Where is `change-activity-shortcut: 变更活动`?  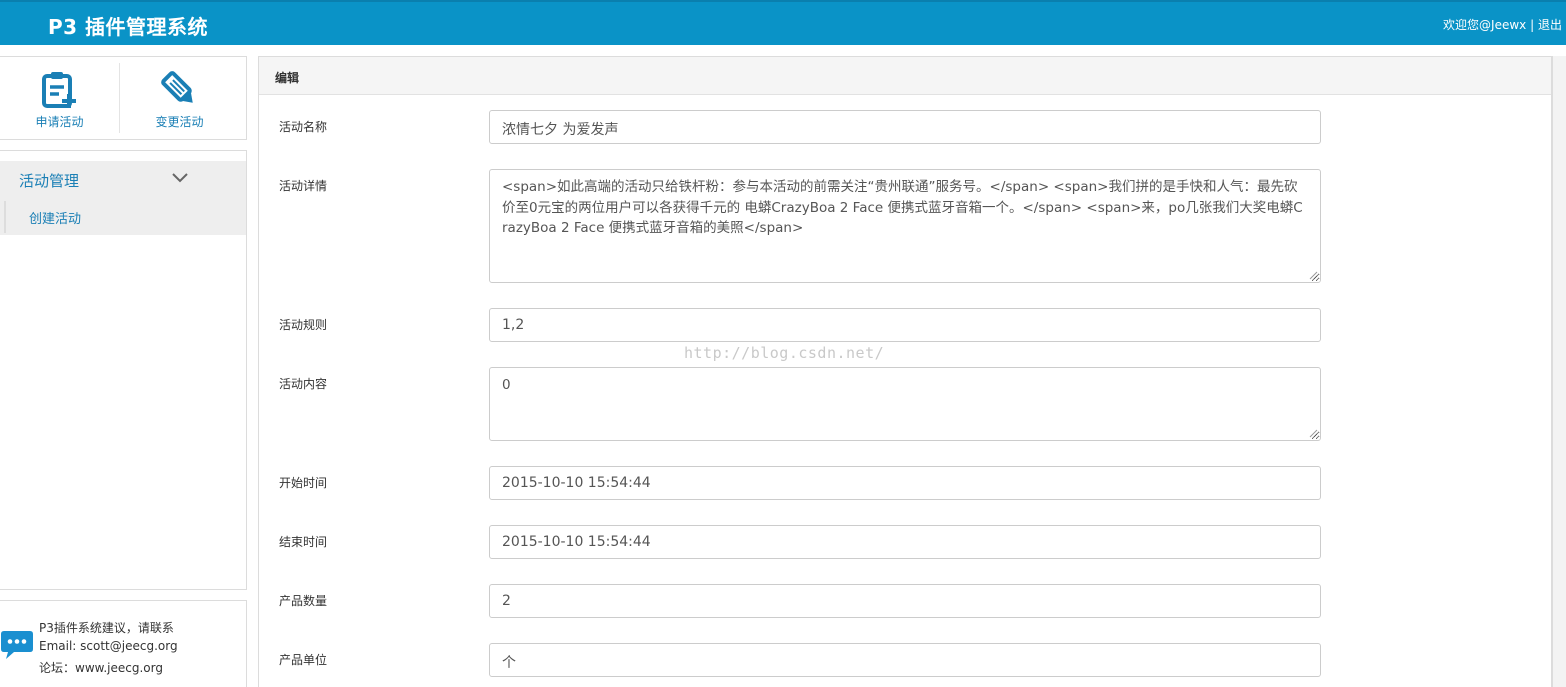 change-activity-shortcut: 变更活动 is located at coordinates (179, 99).